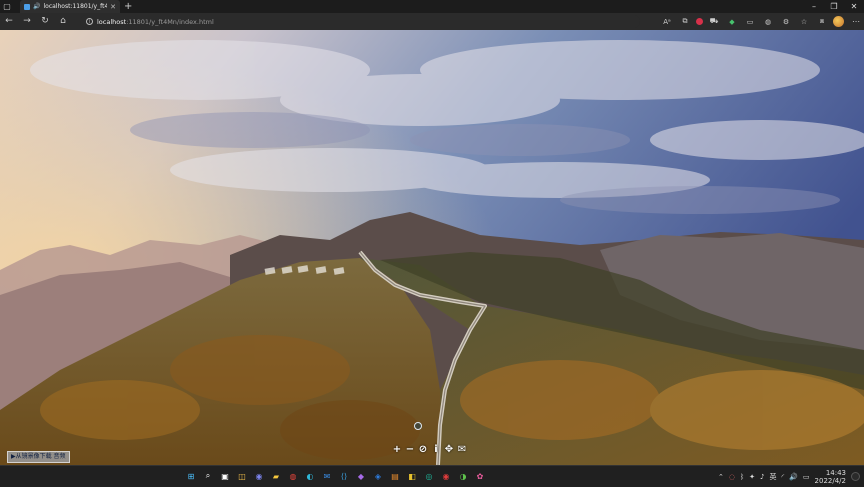  I want to click on clock: 14:43 2022/4/2, so click(830, 477).